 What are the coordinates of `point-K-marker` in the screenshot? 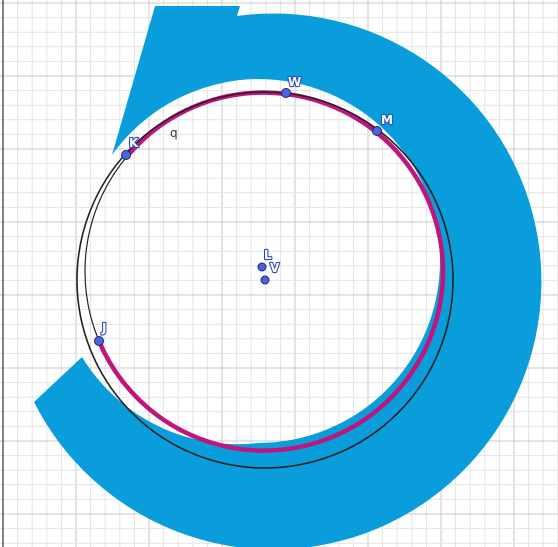 It's located at (126, 155).